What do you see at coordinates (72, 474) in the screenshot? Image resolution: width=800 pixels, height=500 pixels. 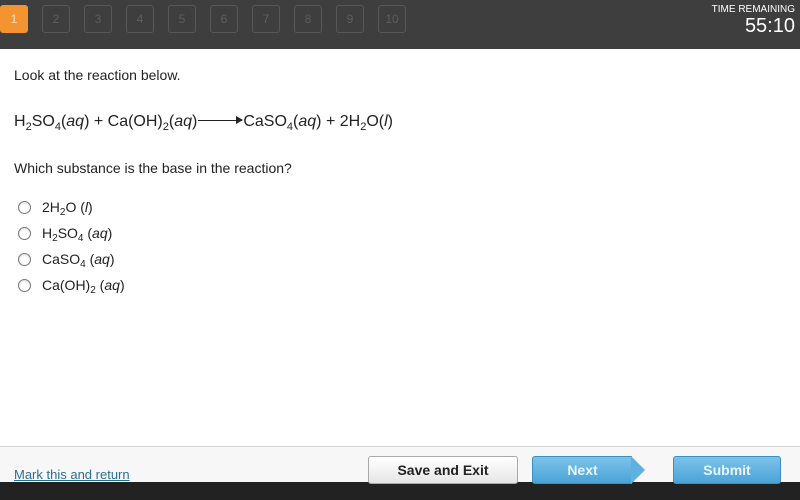 I see `mark-and-return-link: Mark this and return` at bounding box center [72, 474].